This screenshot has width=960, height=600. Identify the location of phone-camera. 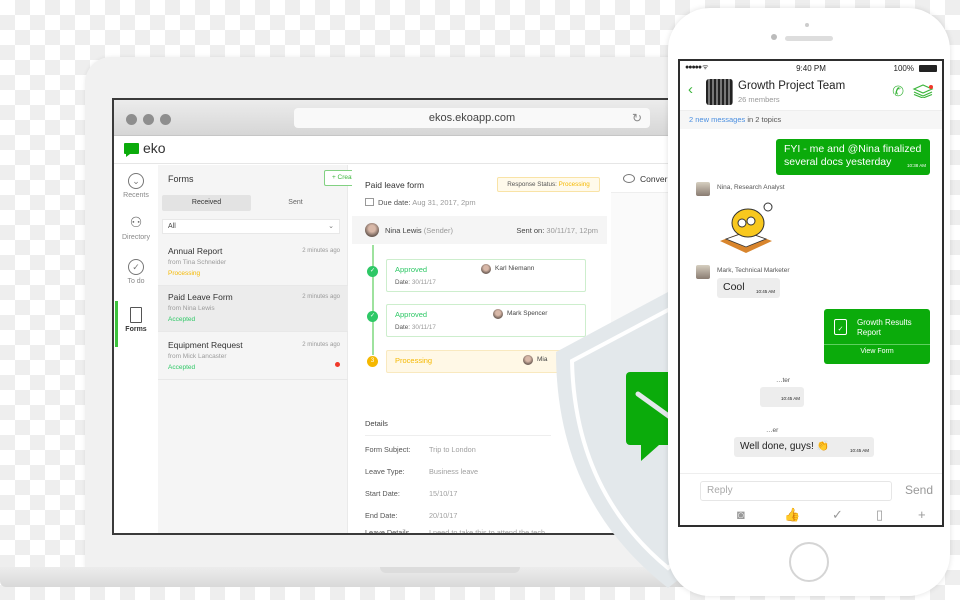
(774, 37).